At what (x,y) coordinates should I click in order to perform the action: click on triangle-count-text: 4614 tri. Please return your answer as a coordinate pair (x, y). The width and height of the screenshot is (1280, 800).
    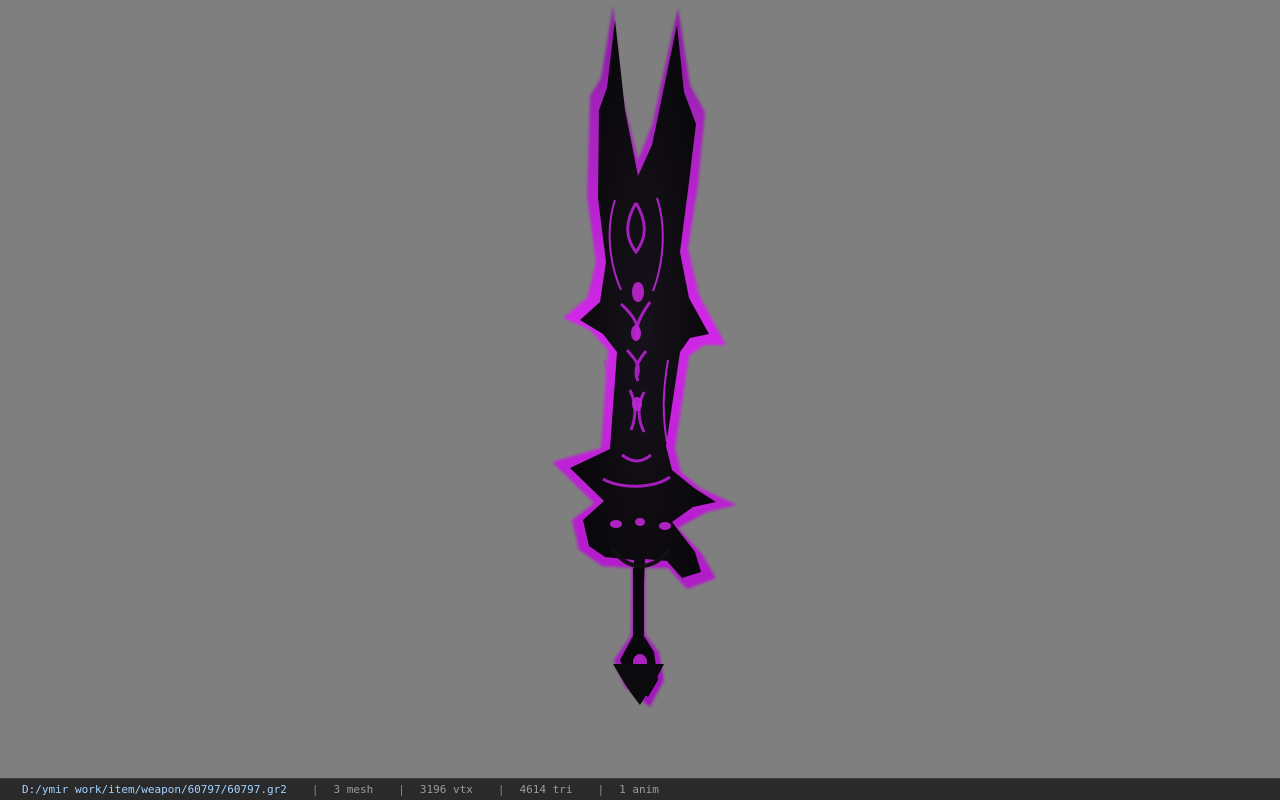
    Looking at the image, I should click on (546, 789).